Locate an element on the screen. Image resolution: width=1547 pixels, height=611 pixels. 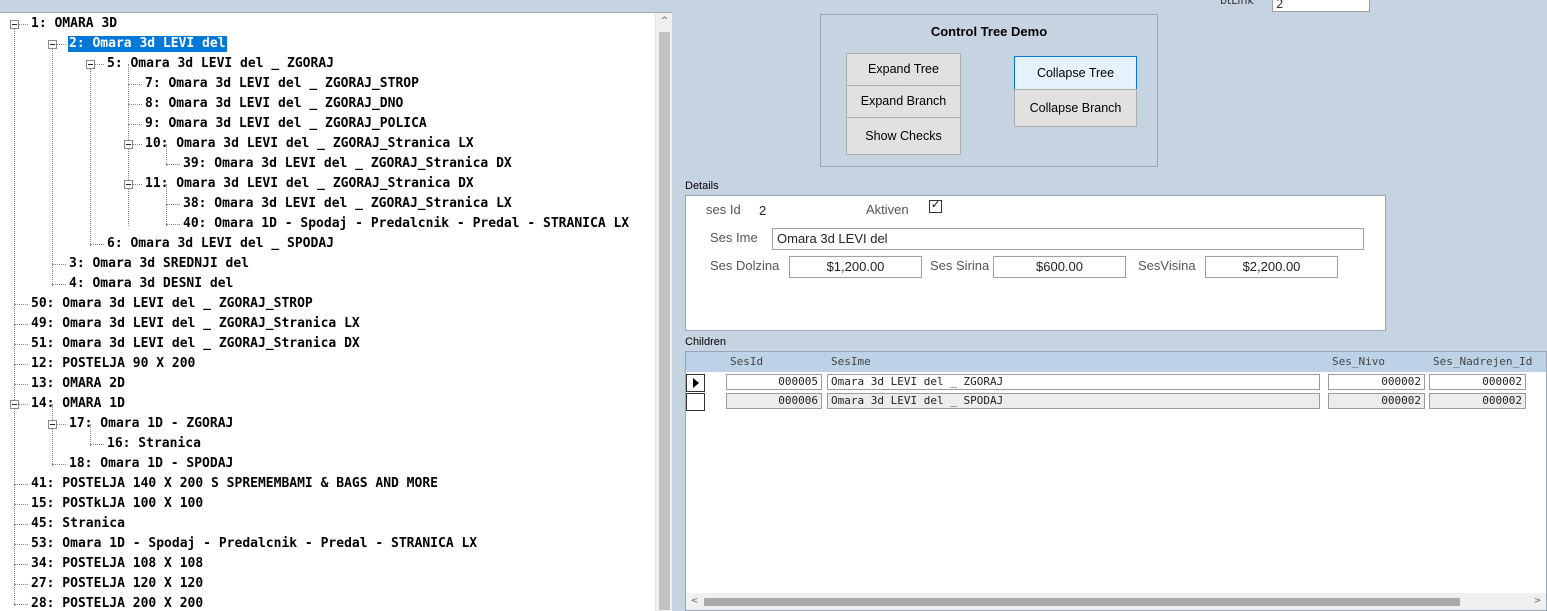
grid-horizontal-scrollbar: < > is located at coordinates (1116, 601).